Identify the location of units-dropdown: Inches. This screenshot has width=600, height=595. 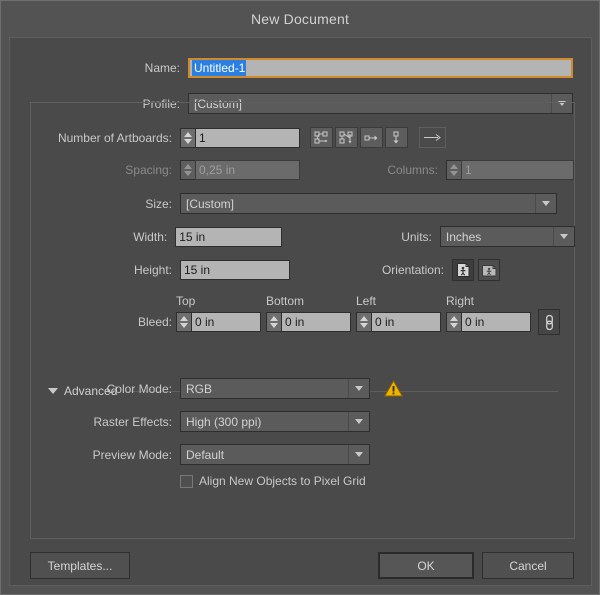
(507, 236).